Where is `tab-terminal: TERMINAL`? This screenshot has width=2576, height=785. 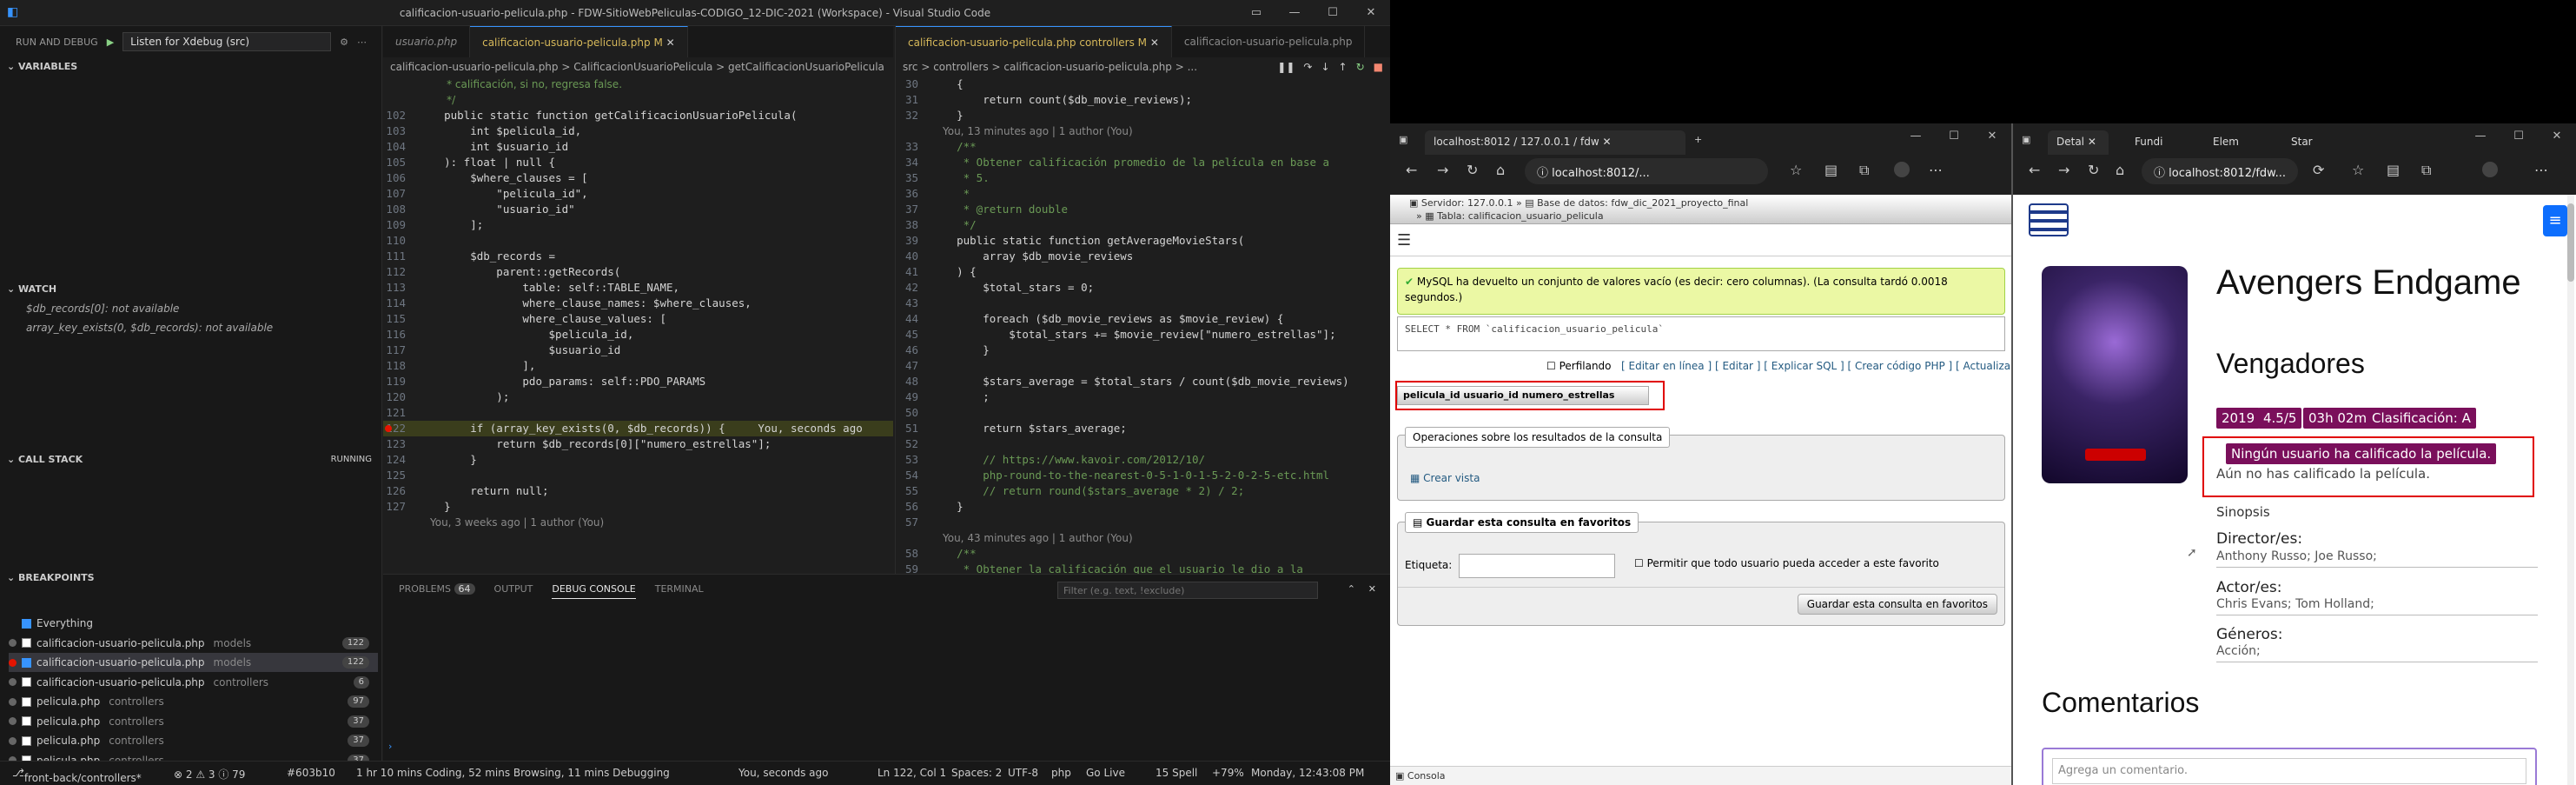 tab-terminal: TERMINAL is located at coordinates (679, 591).